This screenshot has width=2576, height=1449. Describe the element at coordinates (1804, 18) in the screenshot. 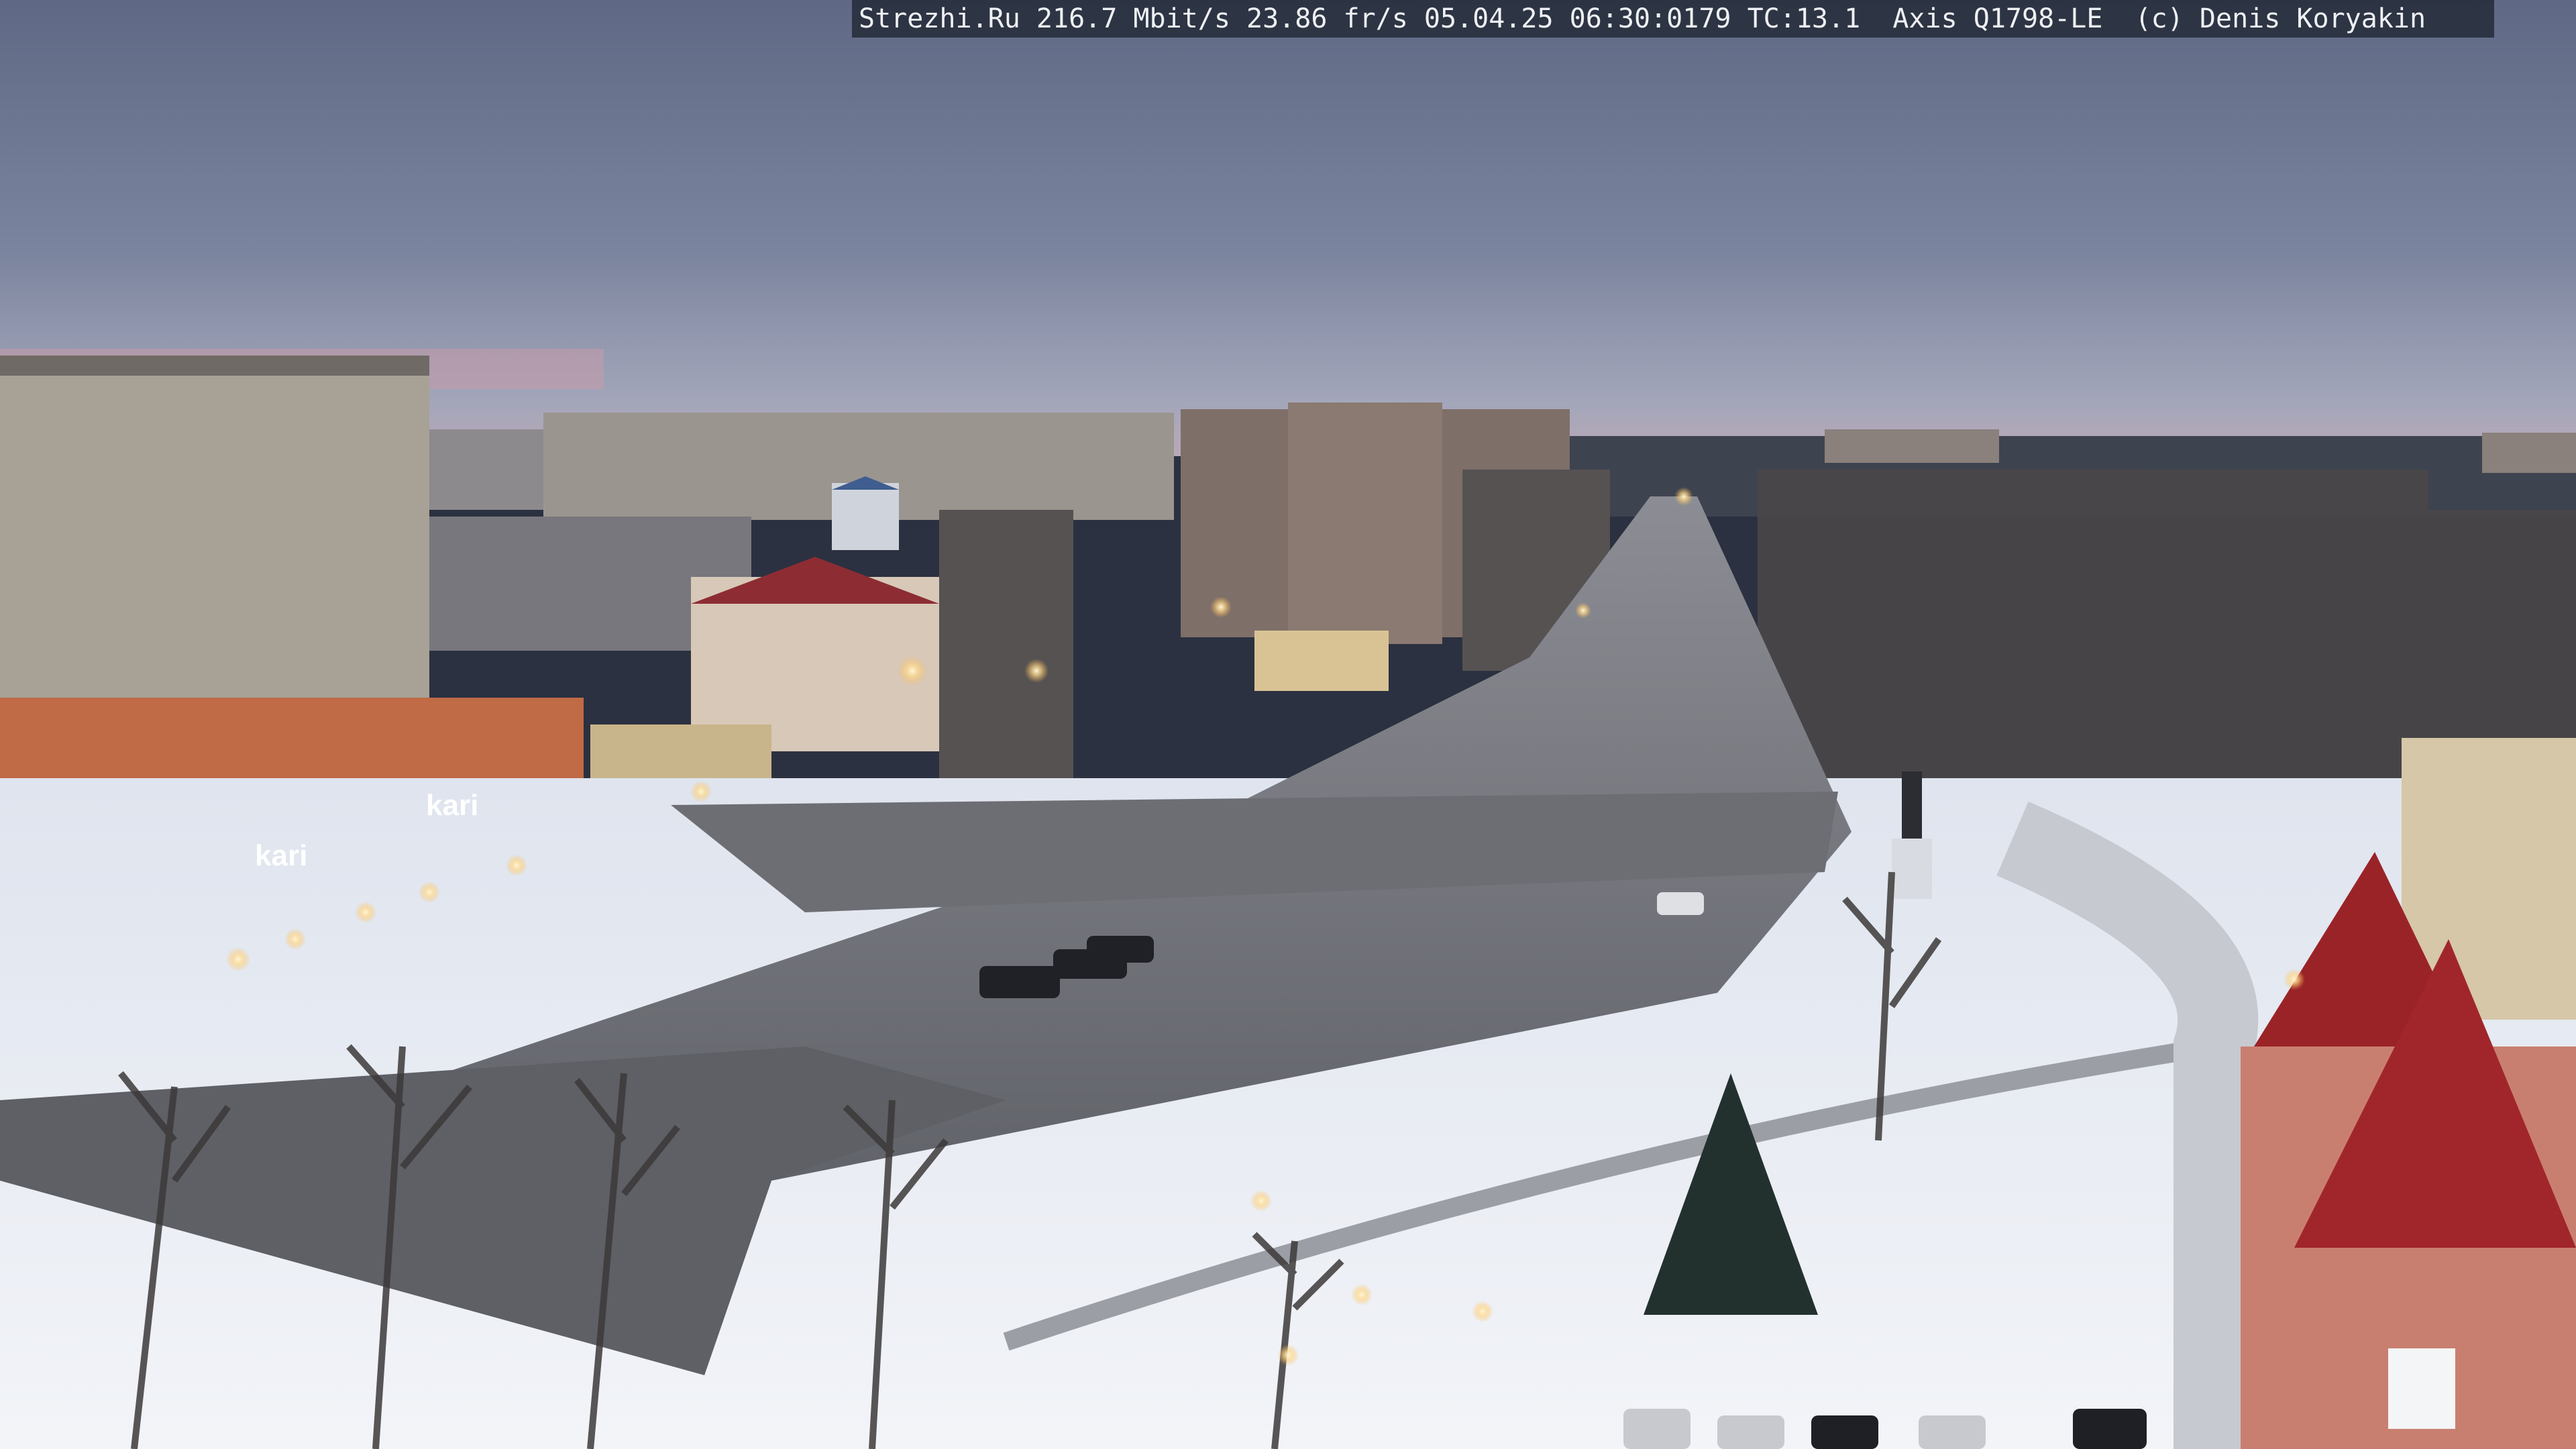

I see `overlay-tc: TC:13.1` at that location.